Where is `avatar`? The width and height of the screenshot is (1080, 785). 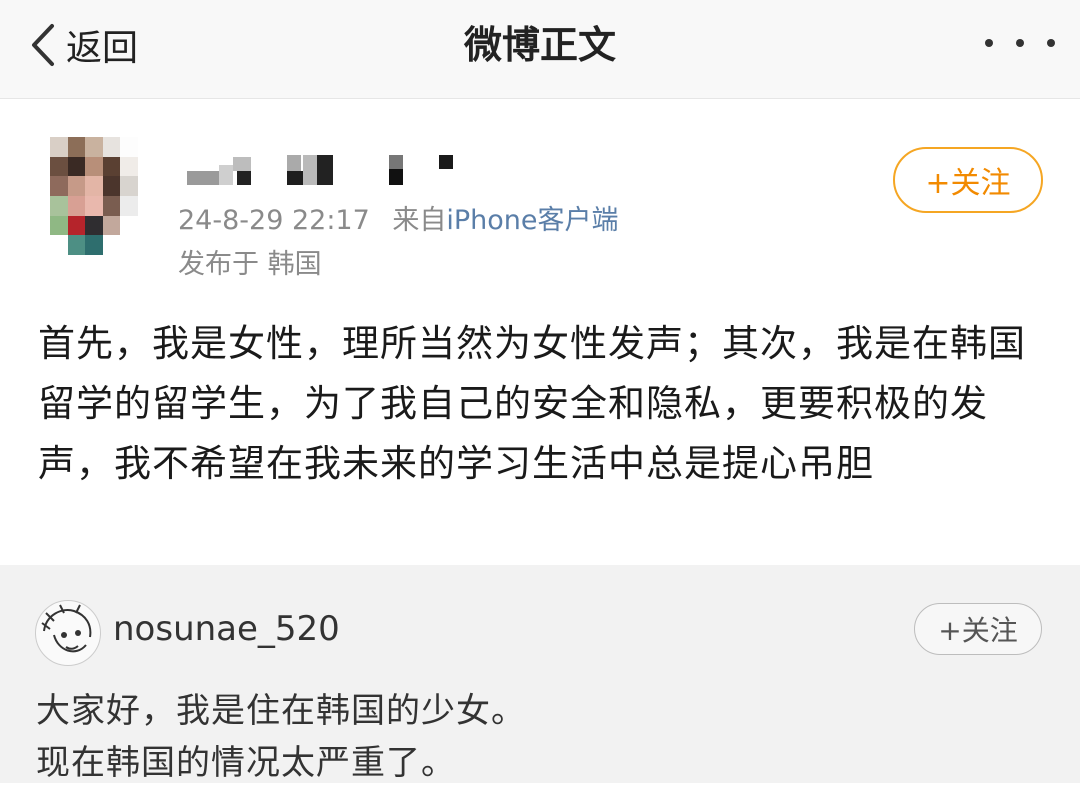
avatar is located at coordinates (94, 196).